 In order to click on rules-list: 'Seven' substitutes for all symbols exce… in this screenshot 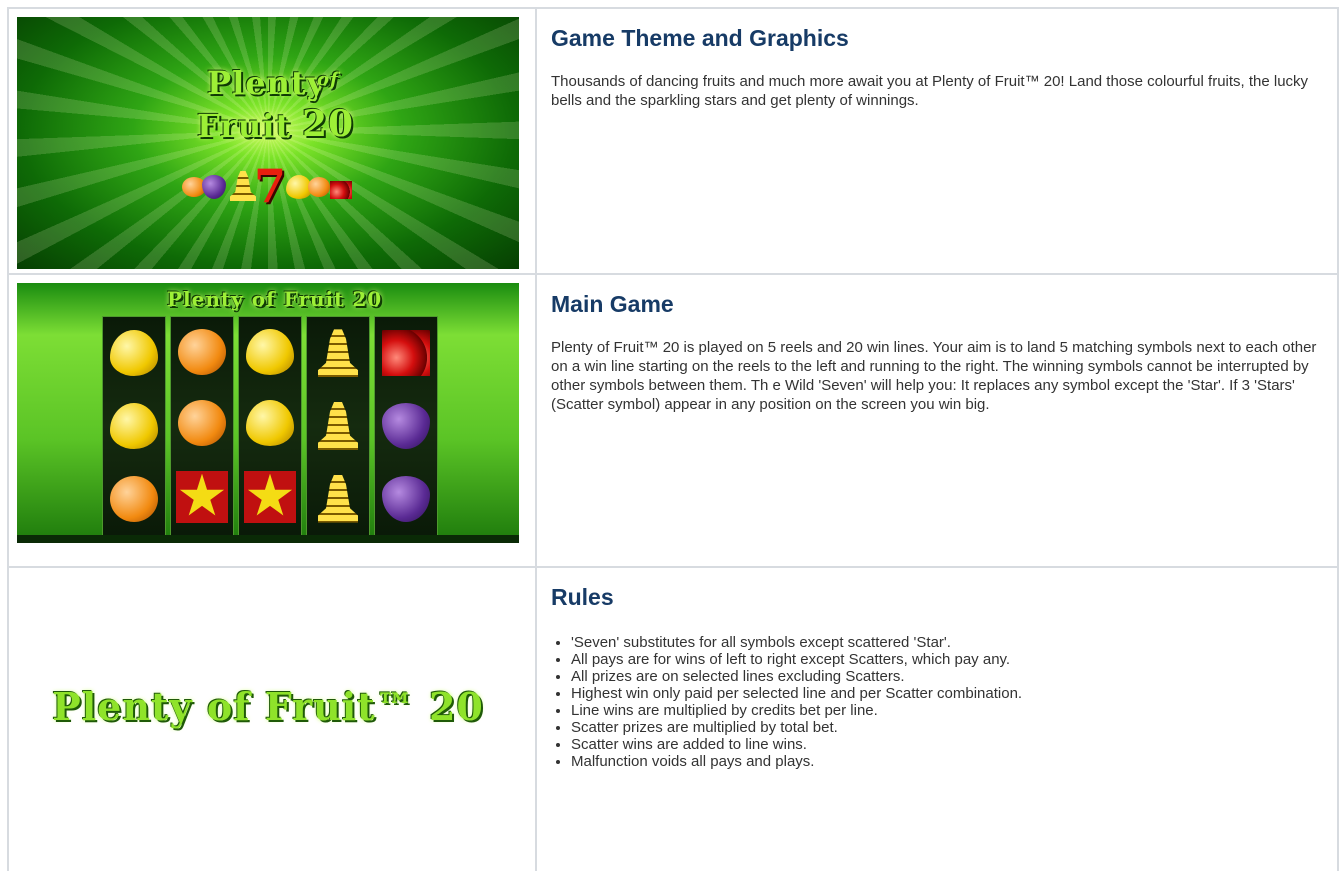, I will do `click(944, 702)`.